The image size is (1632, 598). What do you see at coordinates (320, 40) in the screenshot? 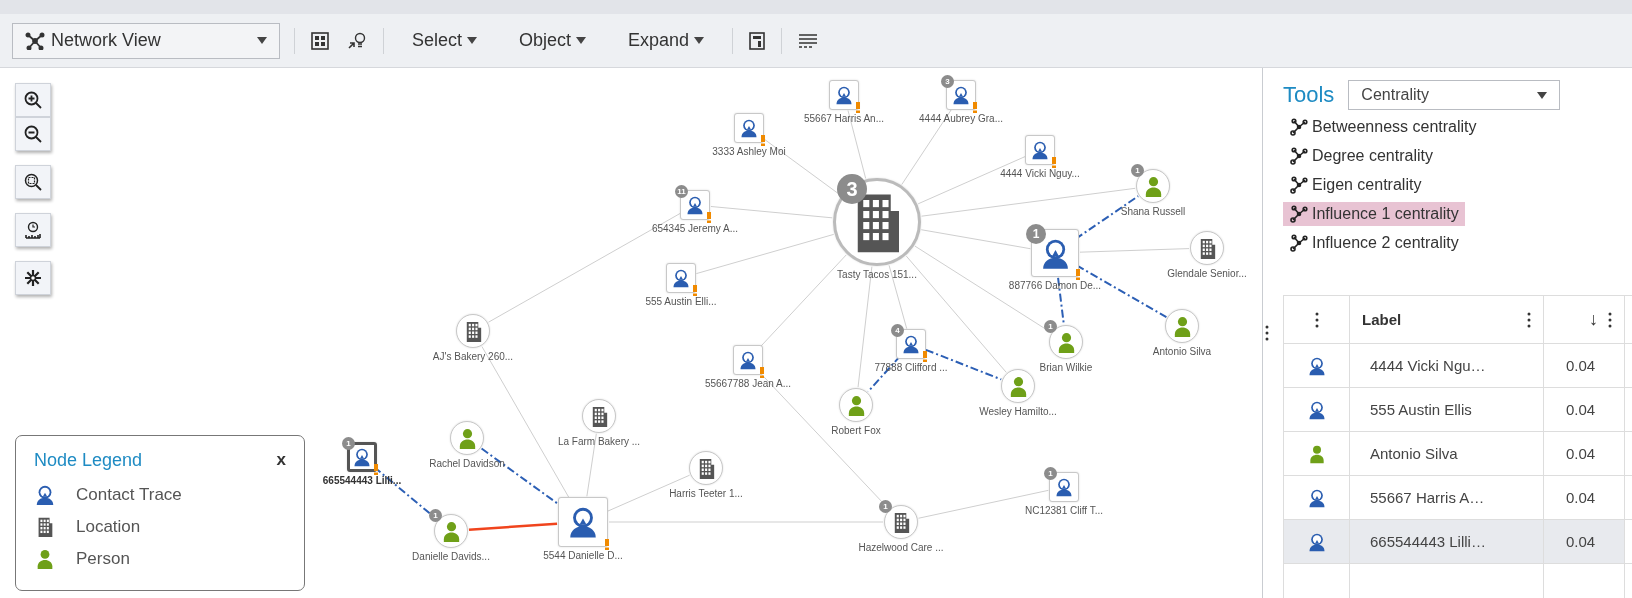
I see `grid-view-button` at bounding box center [320, 40].